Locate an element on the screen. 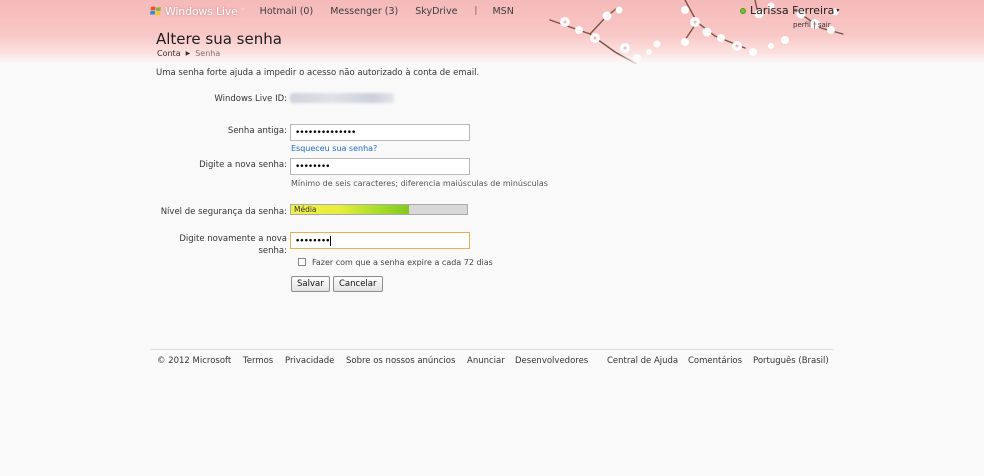 The width and height of the screenshot is (984, 476). footer-copyright: © 2012 Microsoft is located at coordinates (194, 361).